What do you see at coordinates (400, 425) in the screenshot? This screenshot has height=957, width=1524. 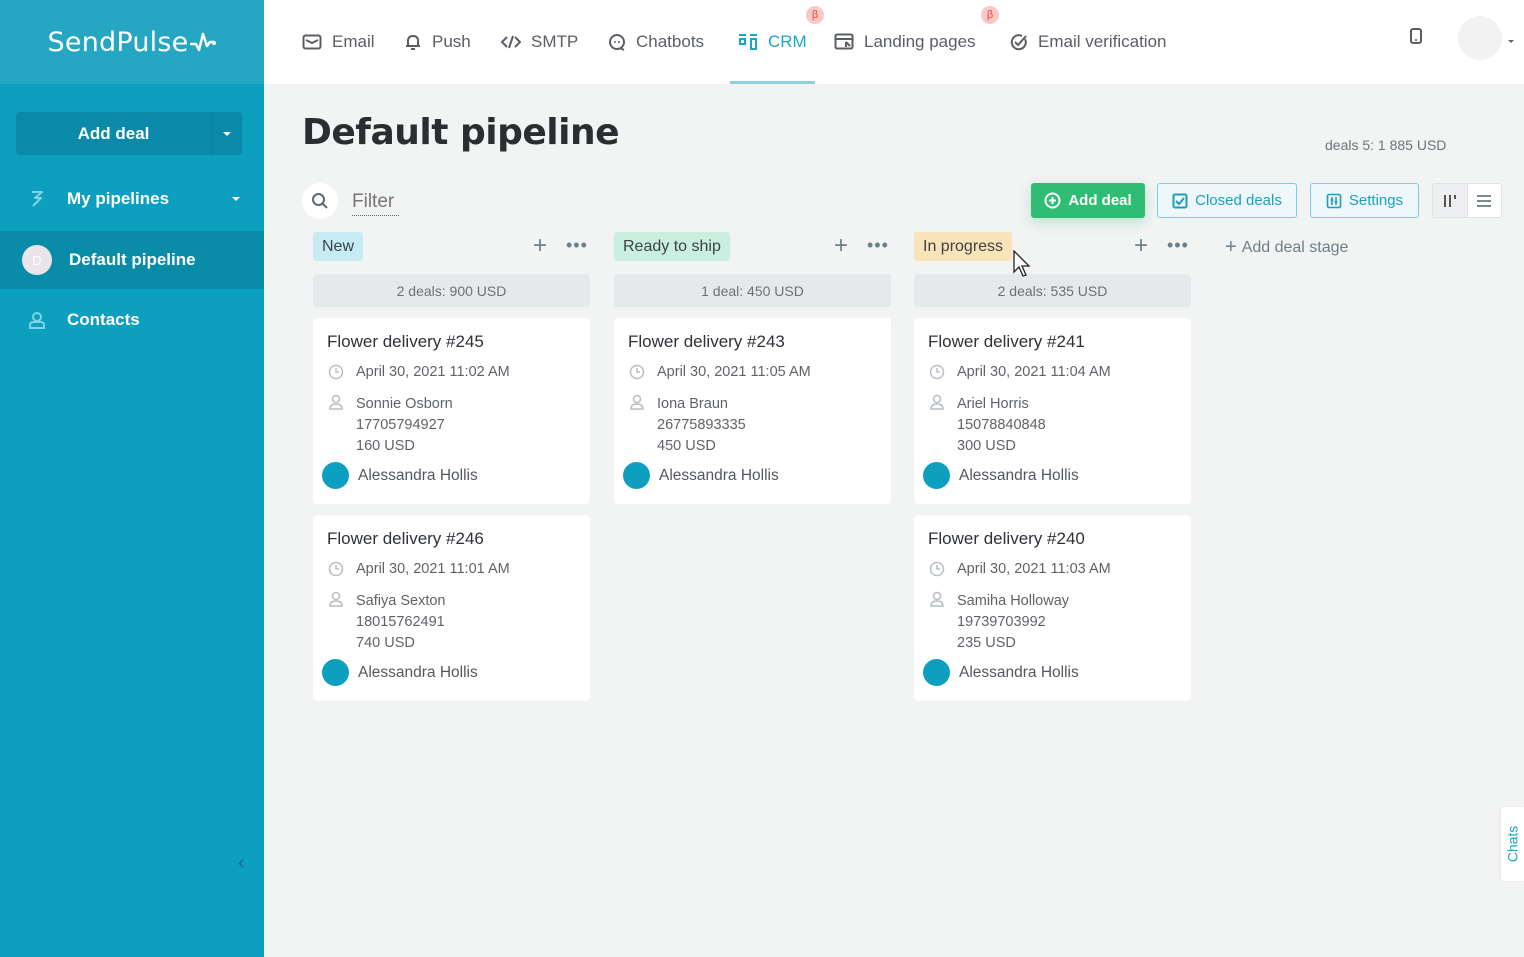 I see `contact-phone: 17705794927` at bounding box center [400, 425].